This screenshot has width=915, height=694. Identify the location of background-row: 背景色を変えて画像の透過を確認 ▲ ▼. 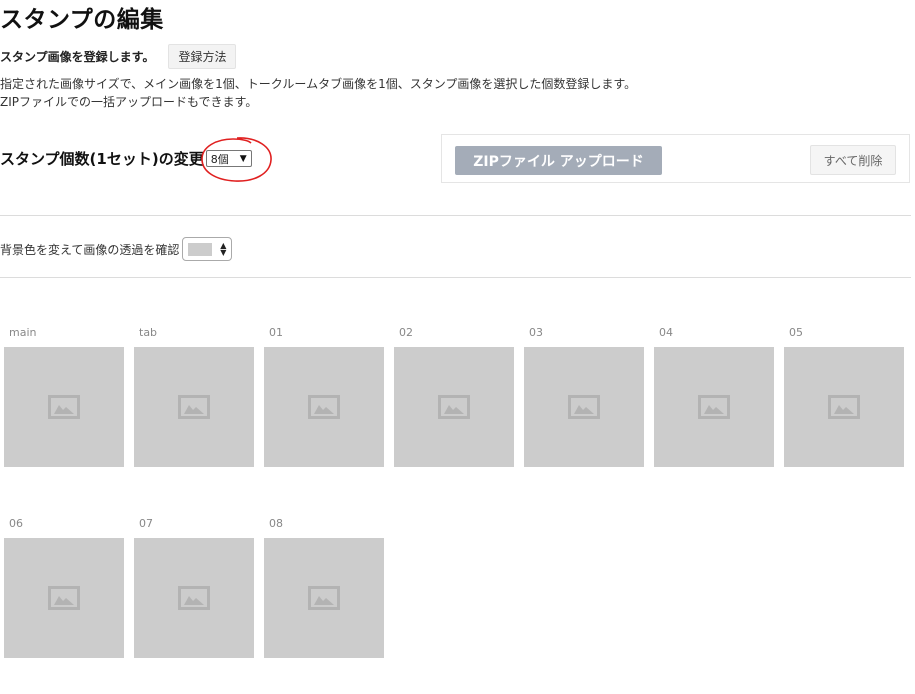
(116, 249).